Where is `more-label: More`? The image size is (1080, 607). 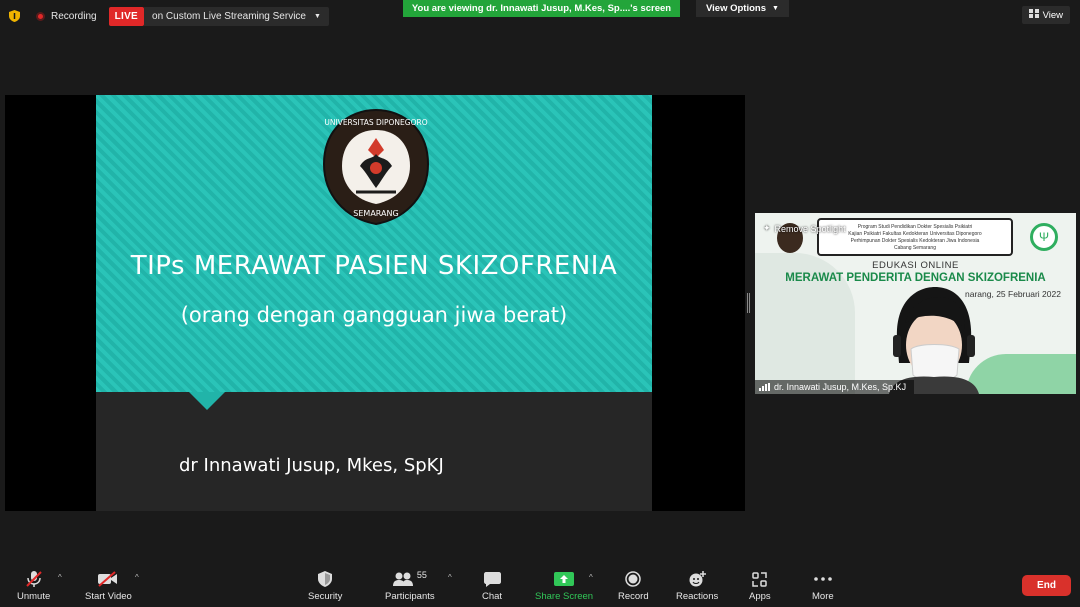 more-label: More is located at coordinates (823, 596).